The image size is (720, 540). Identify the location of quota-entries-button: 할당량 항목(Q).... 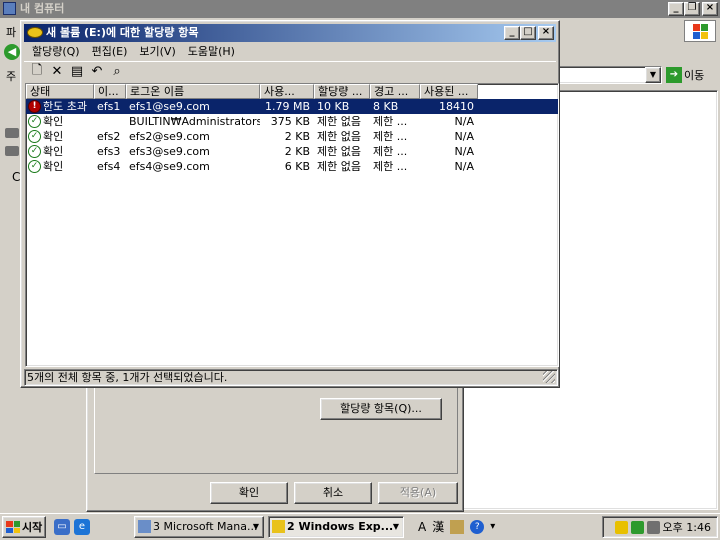
(381, 409).